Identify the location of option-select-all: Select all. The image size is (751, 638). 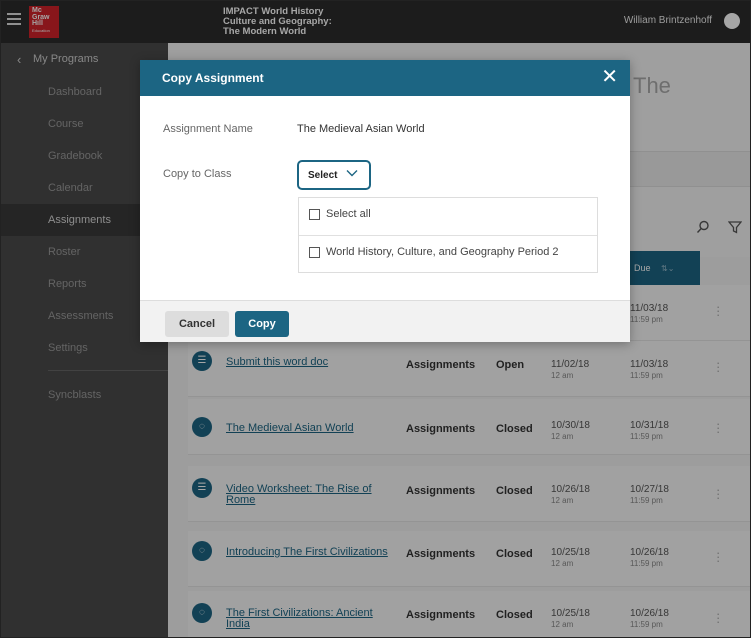
(448, 216).